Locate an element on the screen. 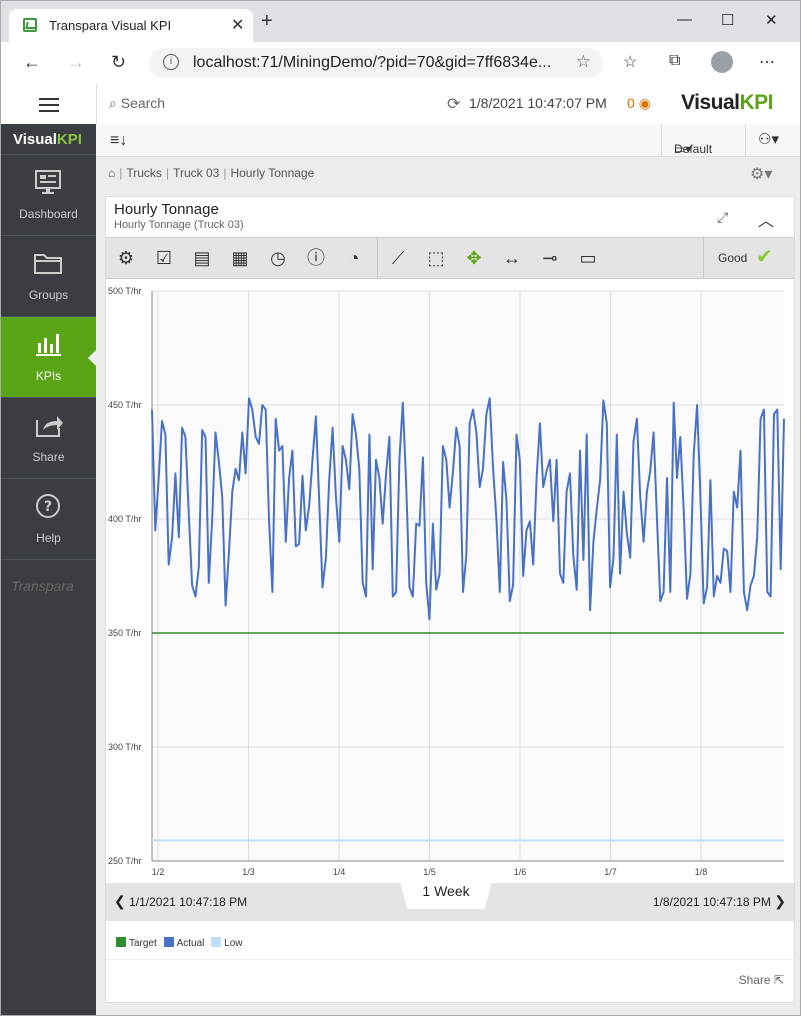  info-icon: ⓘ is located at coordinates (316, 258).